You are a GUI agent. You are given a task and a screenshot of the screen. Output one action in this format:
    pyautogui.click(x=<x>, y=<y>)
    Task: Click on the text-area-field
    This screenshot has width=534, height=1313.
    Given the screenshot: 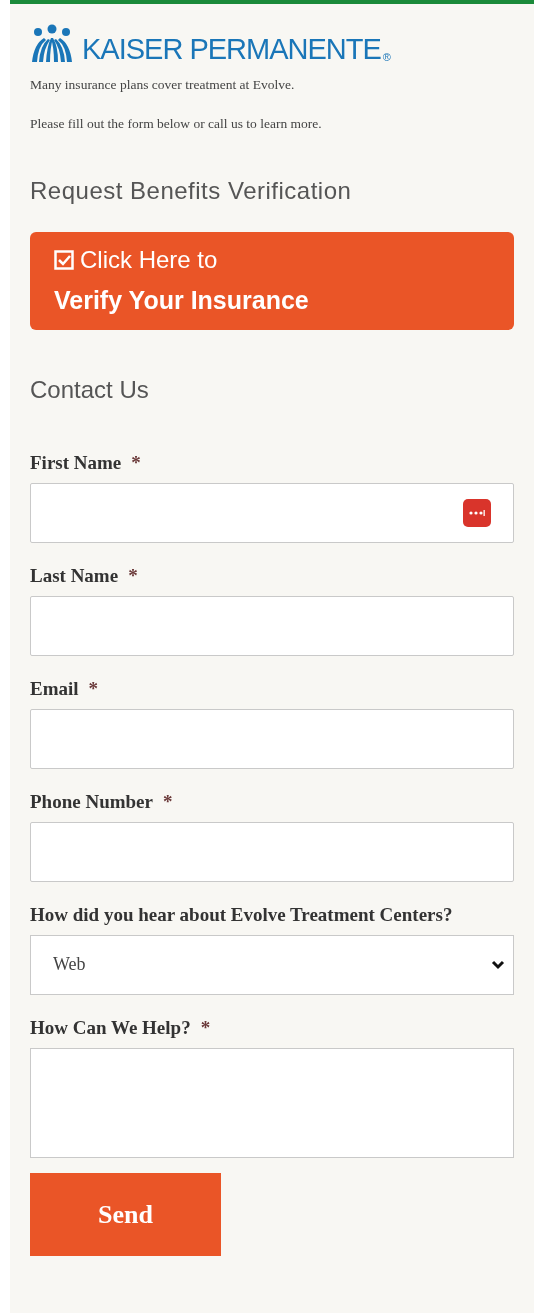 What is the action you would take?
    pyautogui.click(x=272, y=1102)
    